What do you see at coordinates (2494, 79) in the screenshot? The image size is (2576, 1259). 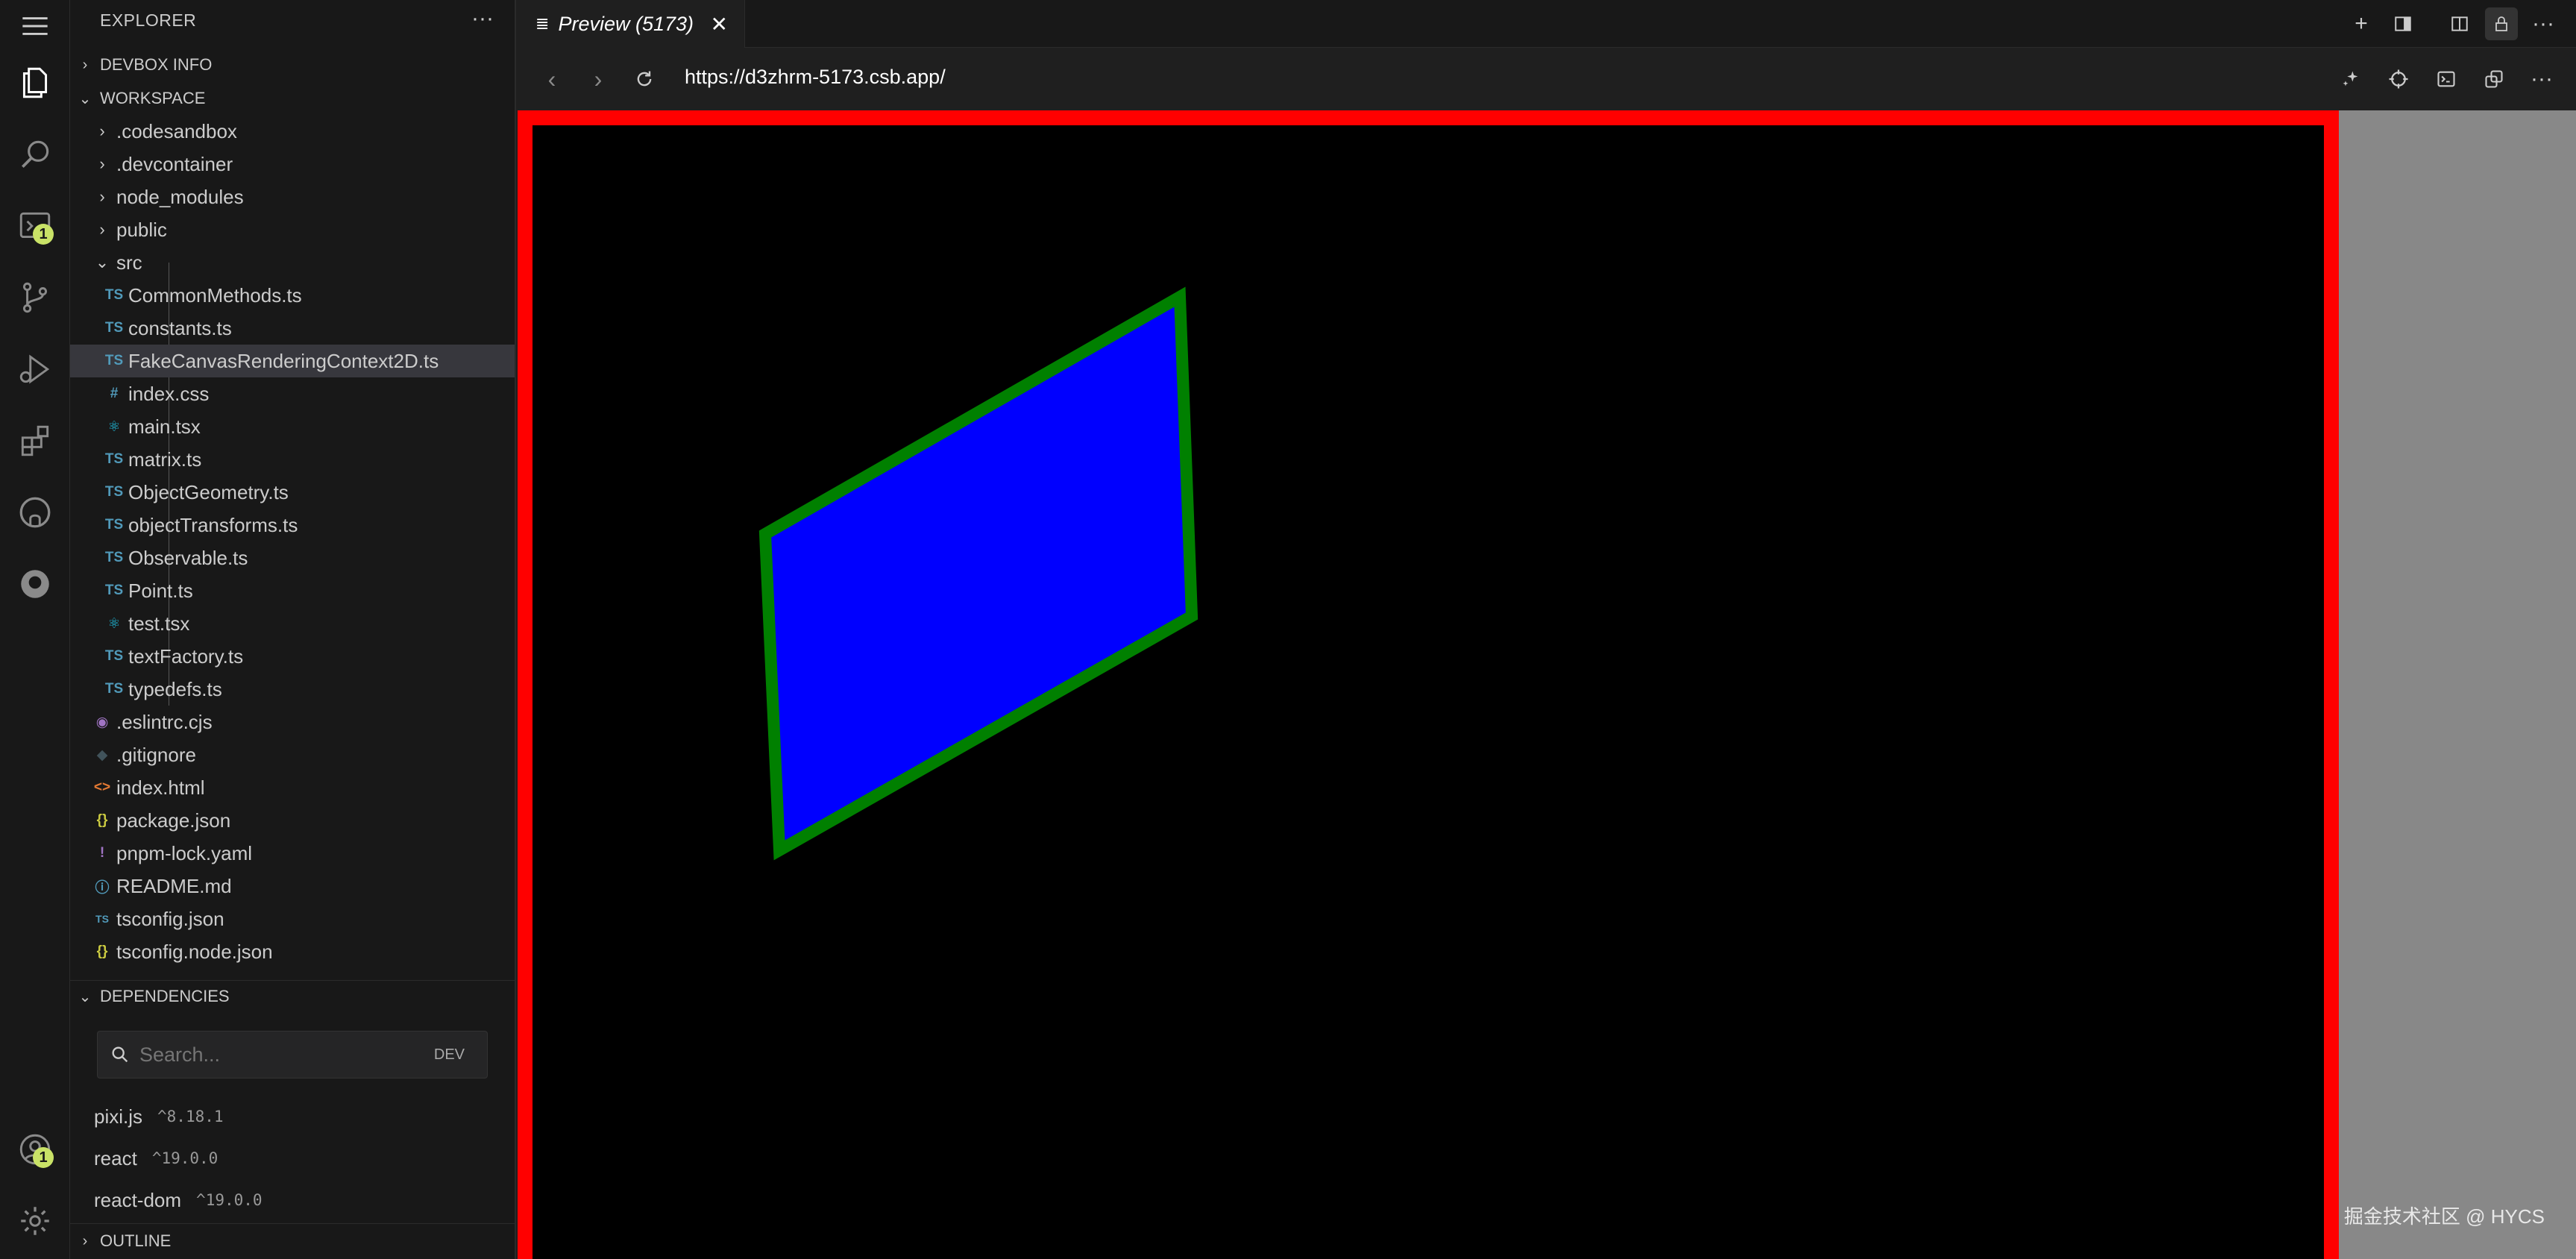 I see `open-external-icon` at bounding box center [2494, 79].